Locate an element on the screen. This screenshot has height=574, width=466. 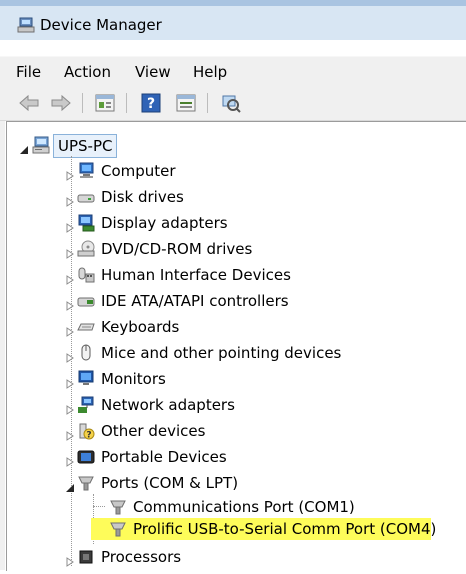
tree-item-label: Communications Port (COM1) is located at coordinates (244, 507).